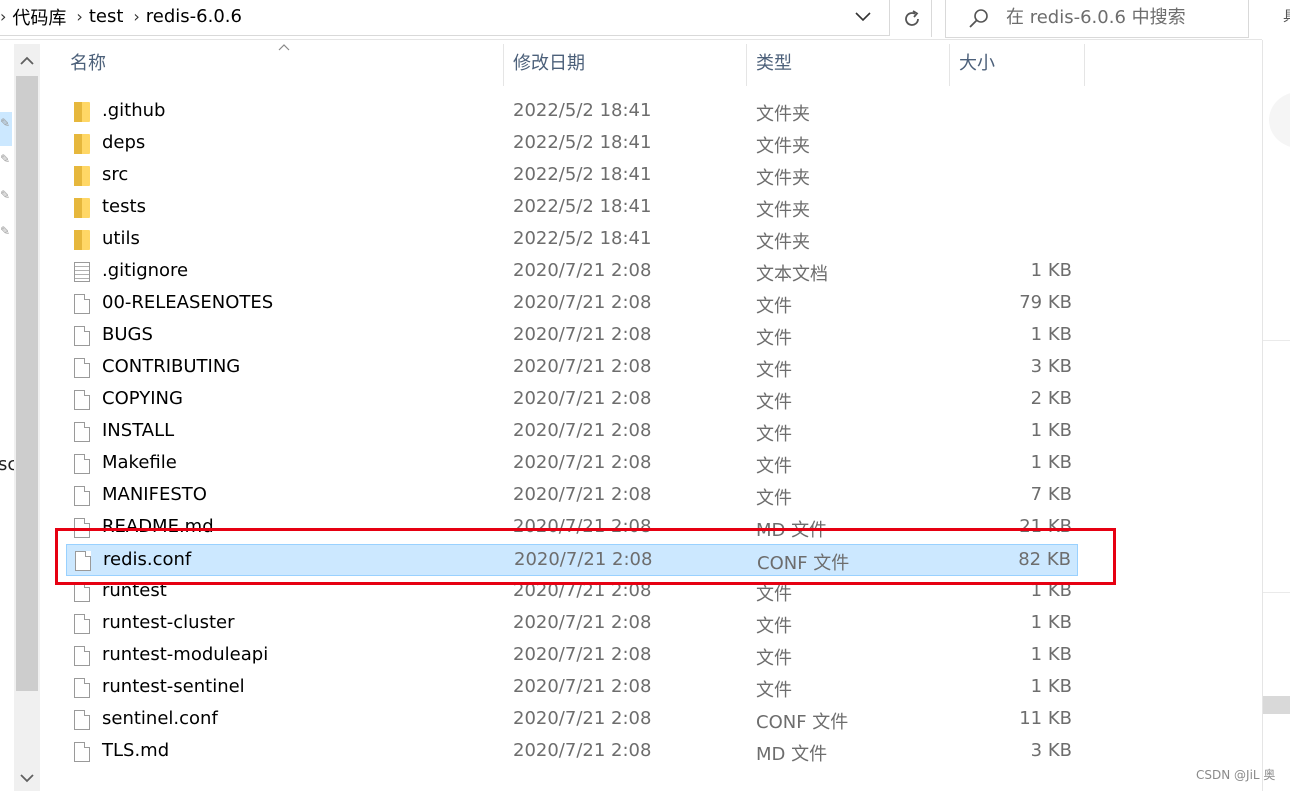  What do you see at coordinates (1276, 415) in the screenshot?
I see `adjacent-window-edge` at bounding box center [1276, 415].